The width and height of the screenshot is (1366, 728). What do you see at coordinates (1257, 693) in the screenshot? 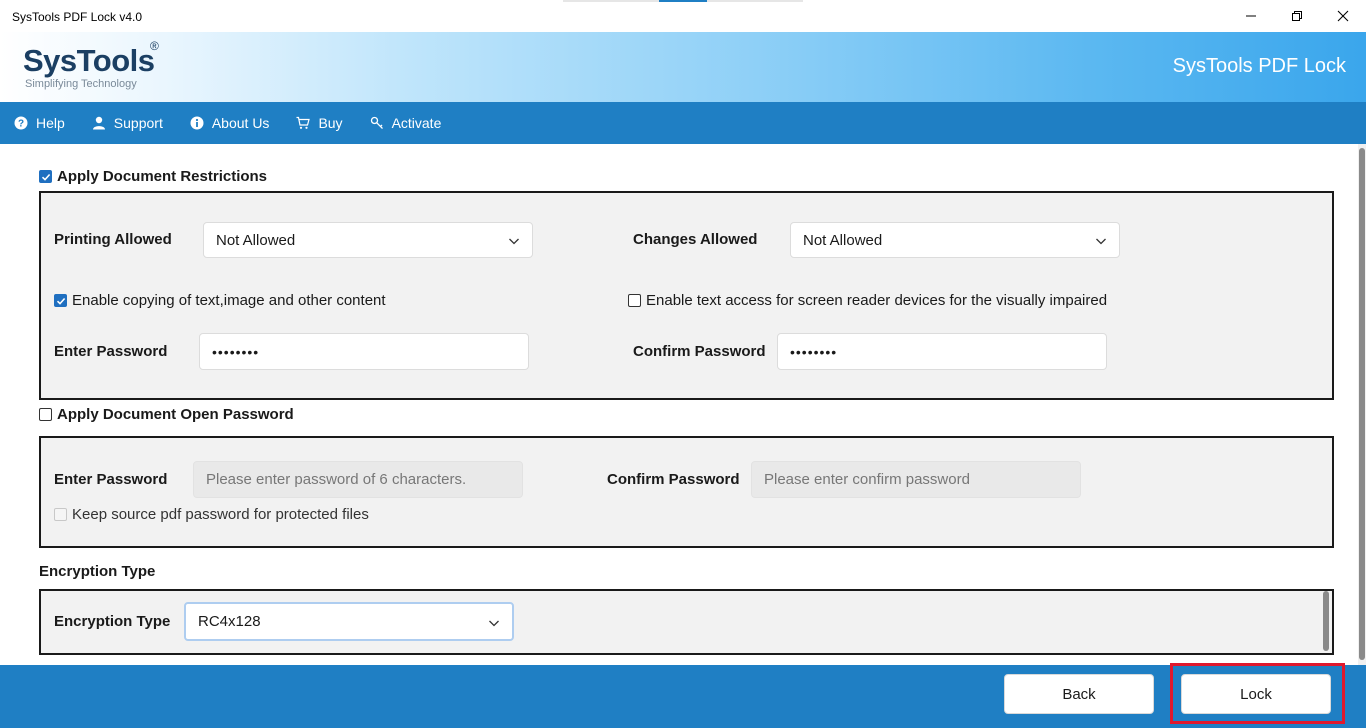
I see `lock-button-highlight` at bounding box center [1257, 693].